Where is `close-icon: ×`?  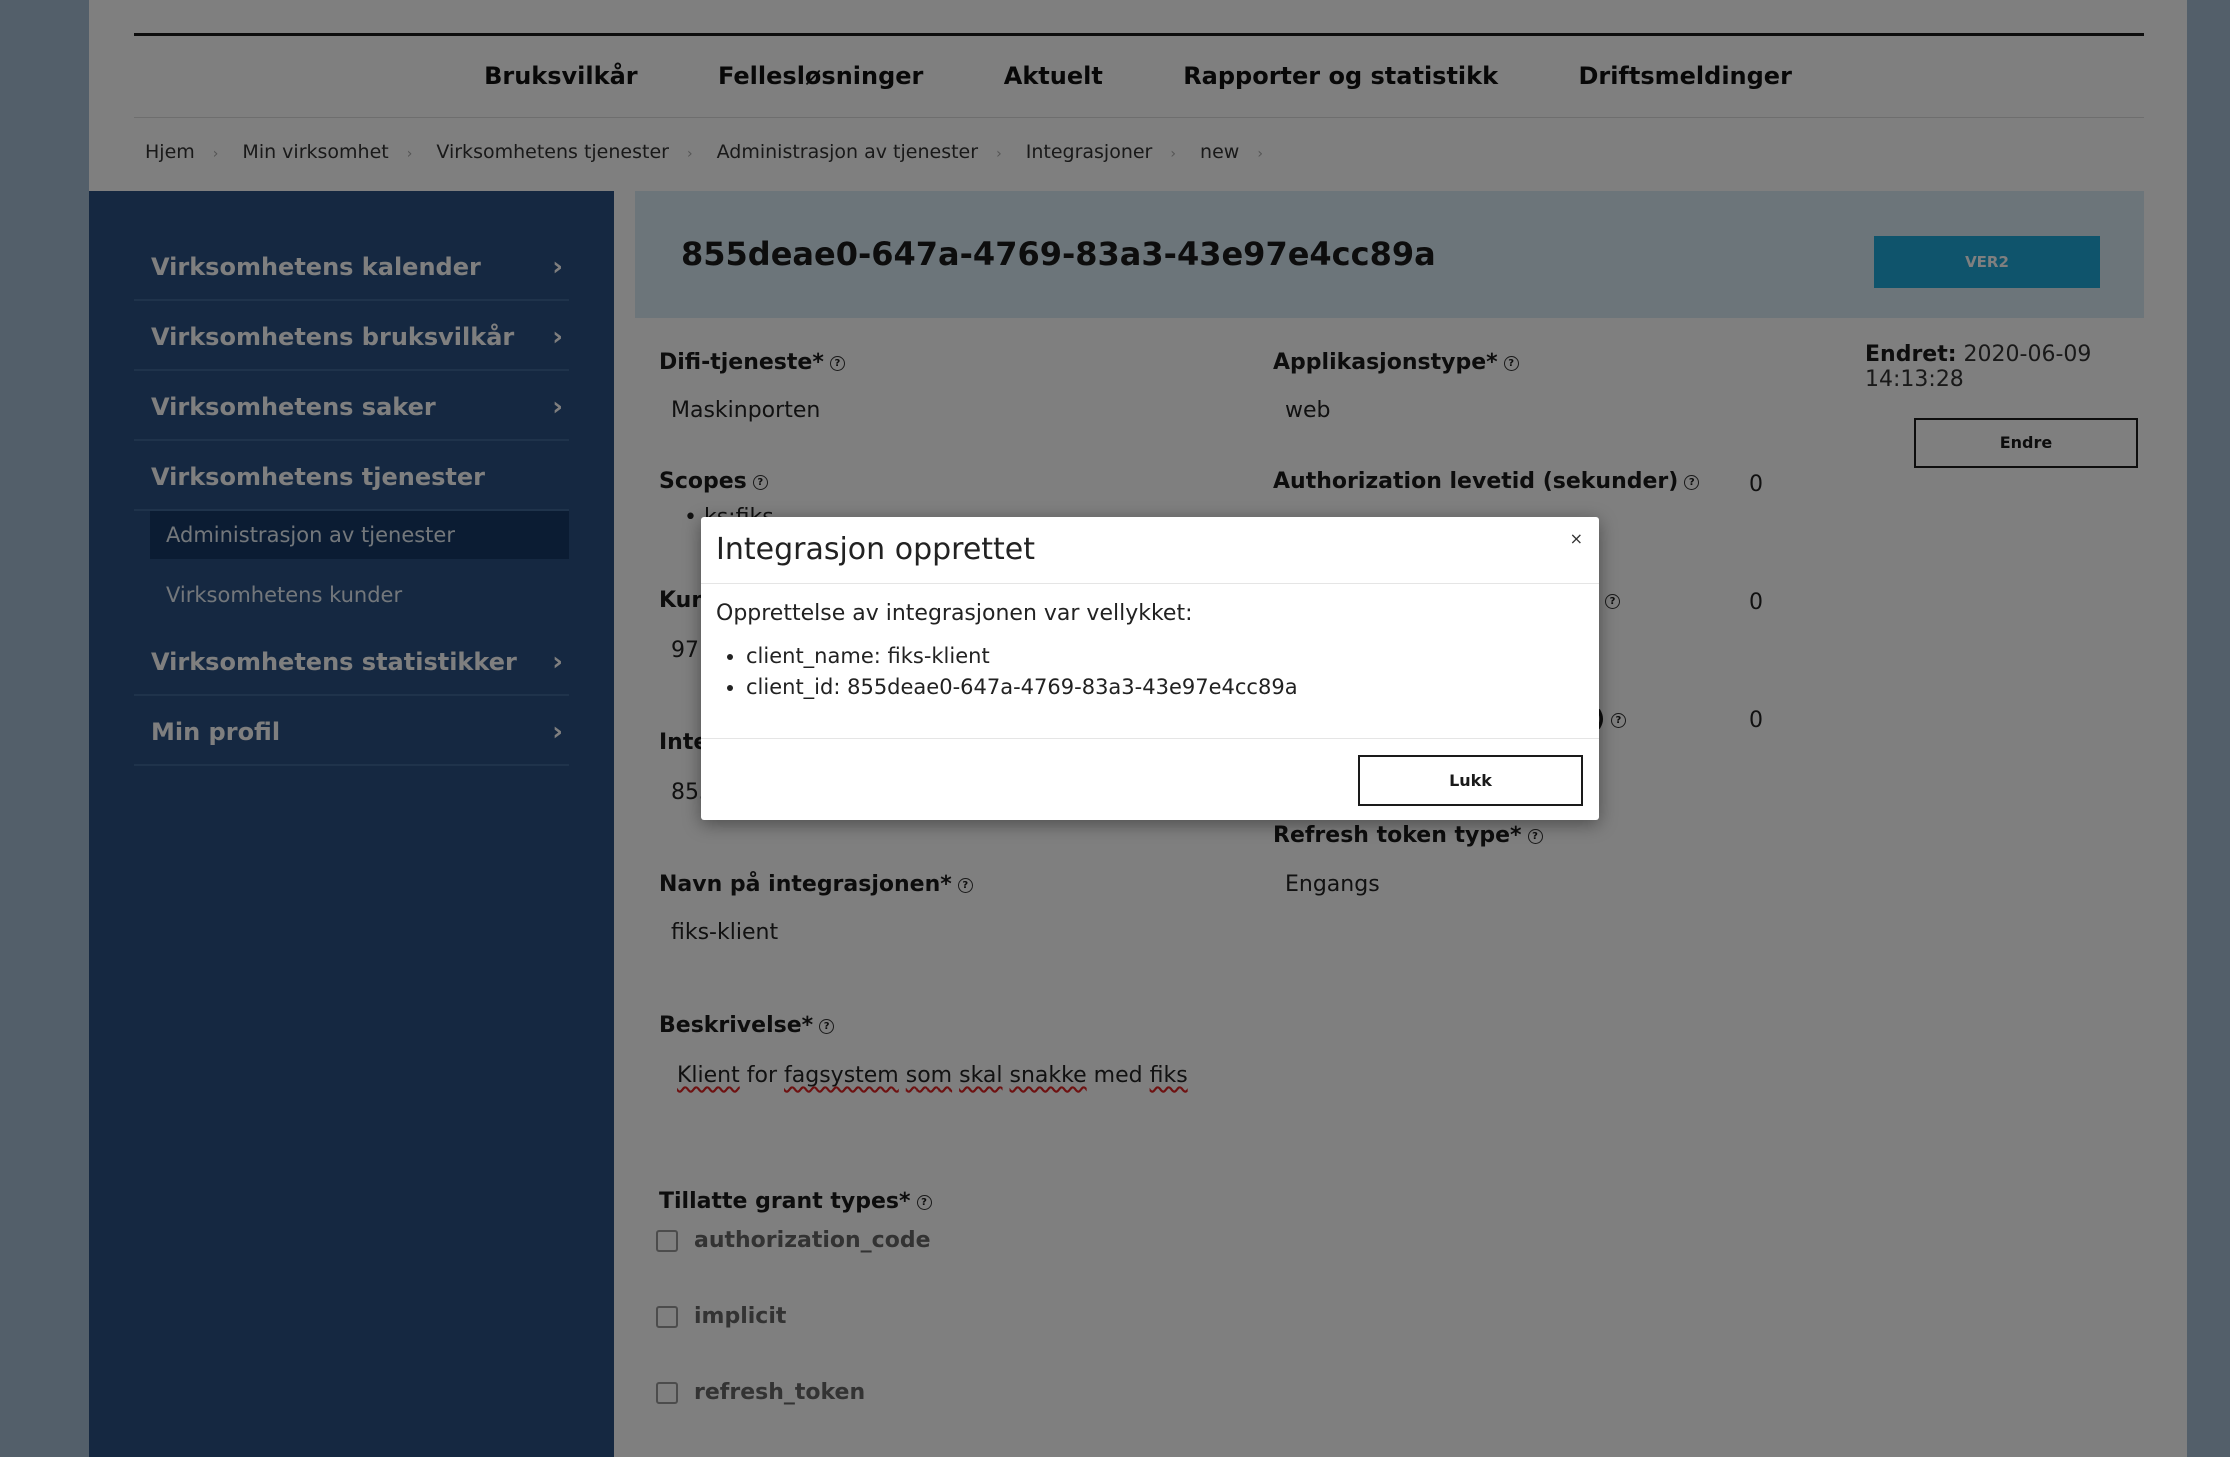
close-icon: × is located at coordinates (1576, 538).